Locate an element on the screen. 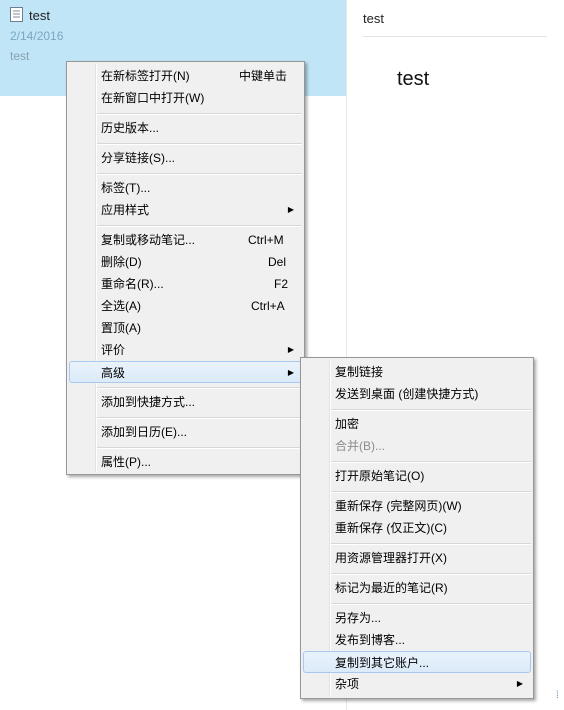  menu-item-shortcut: F2 is located at coordinates (281, 284).